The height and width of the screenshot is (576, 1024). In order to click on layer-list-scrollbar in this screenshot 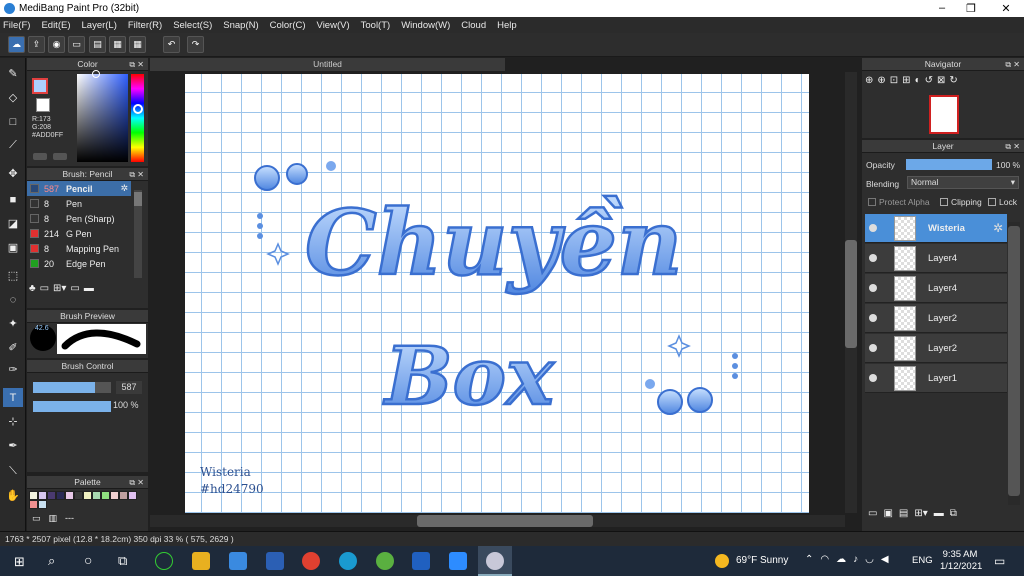, I will do `click(1014, 363)`.